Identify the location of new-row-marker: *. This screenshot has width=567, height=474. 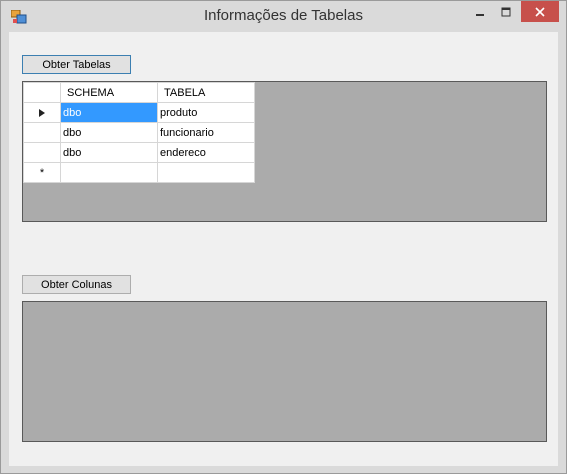
(42, 172).